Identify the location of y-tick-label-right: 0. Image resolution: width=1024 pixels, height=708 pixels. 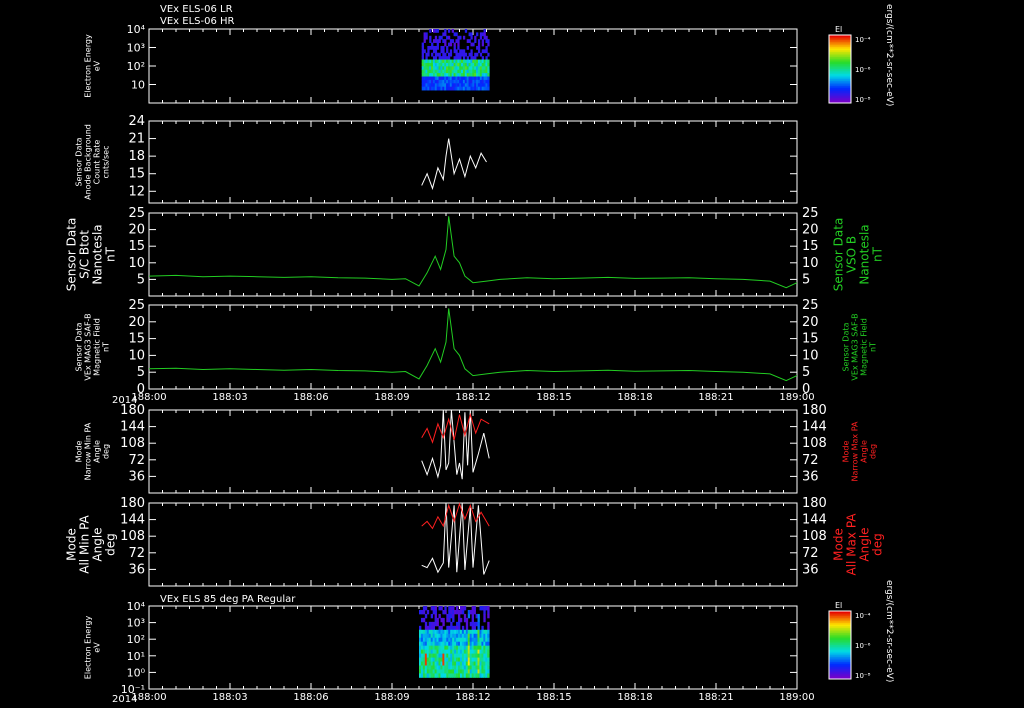
(806, 389).